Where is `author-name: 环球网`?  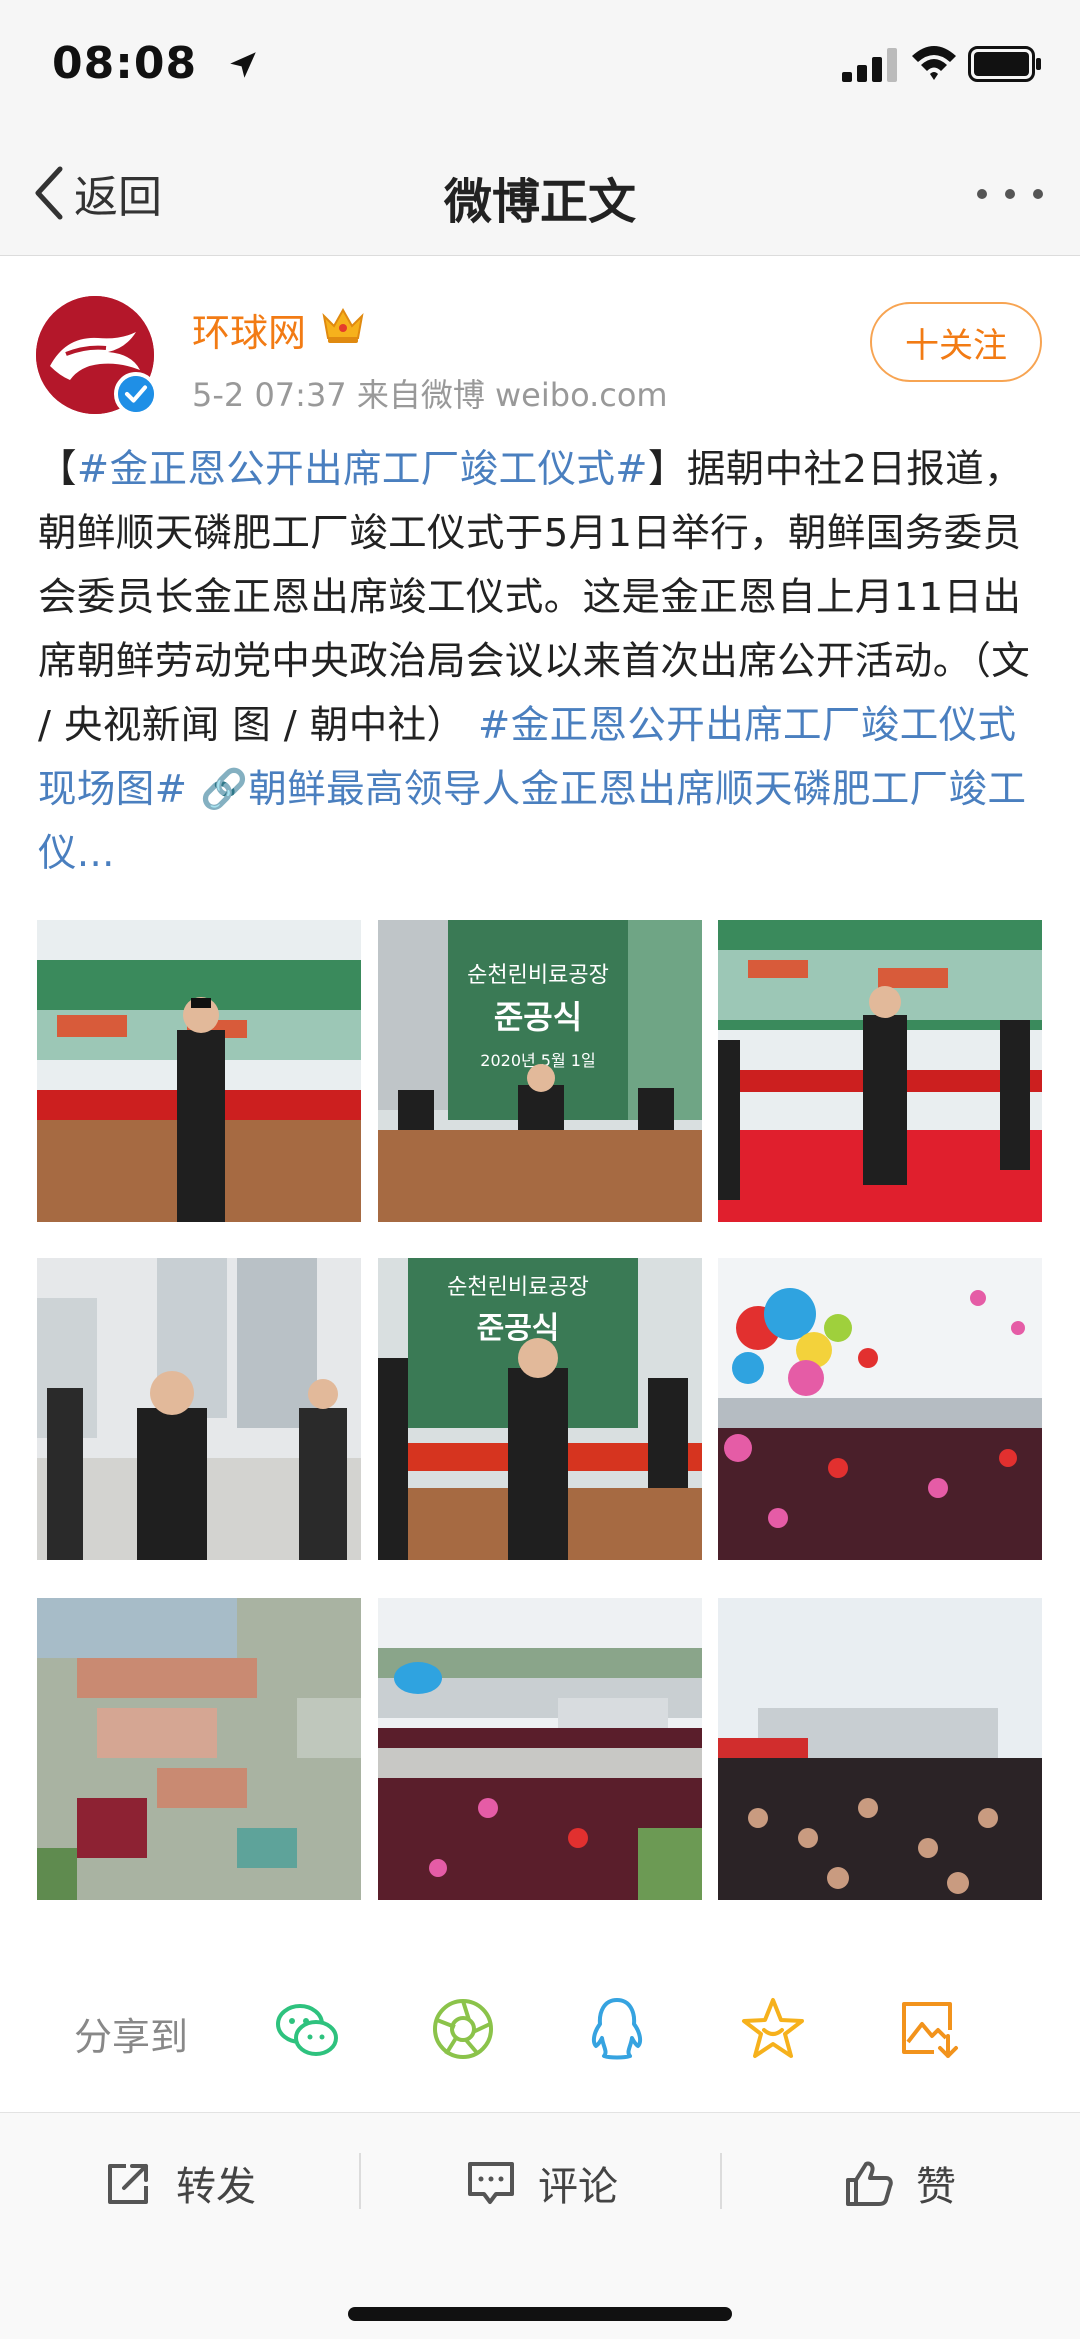 author-name: 环球网 is located at coordinates (249, 329).